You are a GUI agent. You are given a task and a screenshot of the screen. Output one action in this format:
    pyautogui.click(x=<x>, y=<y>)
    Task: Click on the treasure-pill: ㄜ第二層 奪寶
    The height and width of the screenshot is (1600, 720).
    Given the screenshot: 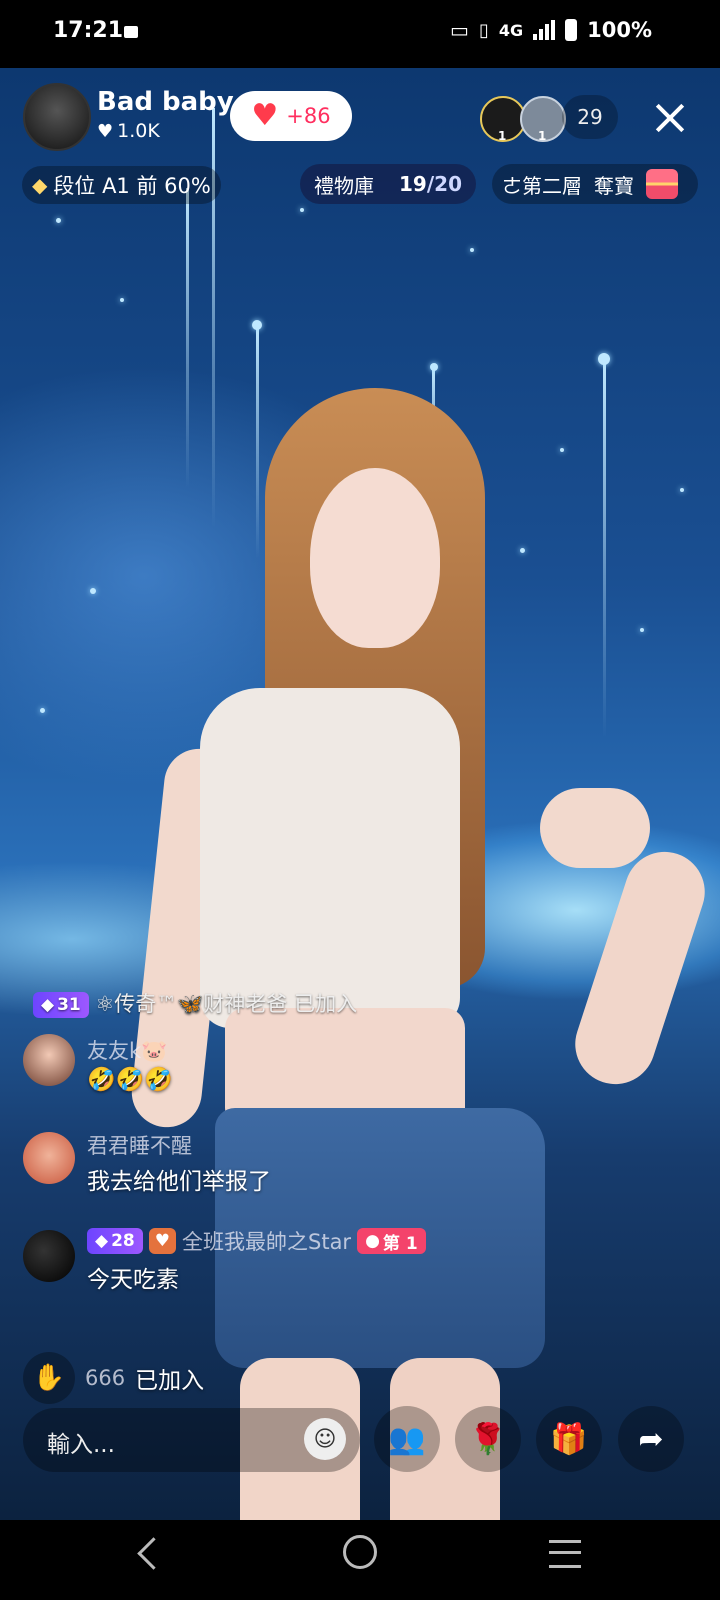 What is the action you would take?
    pyautogui.click(x=595, y=184)
    